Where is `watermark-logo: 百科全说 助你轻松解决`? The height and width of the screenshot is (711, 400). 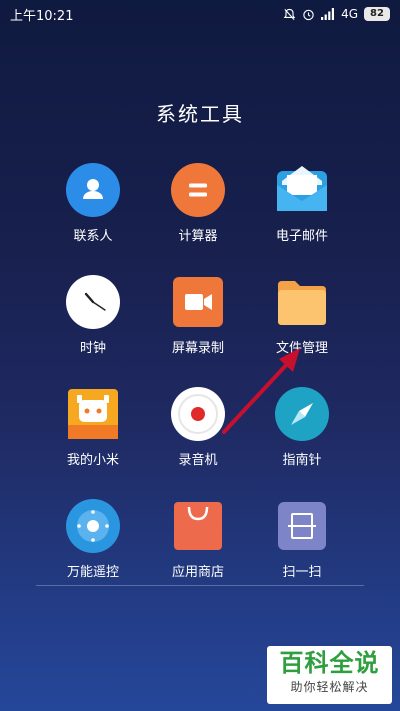 watermark-logo: 百科全说 助你轻松解决 is located at coordinates (329, 675).